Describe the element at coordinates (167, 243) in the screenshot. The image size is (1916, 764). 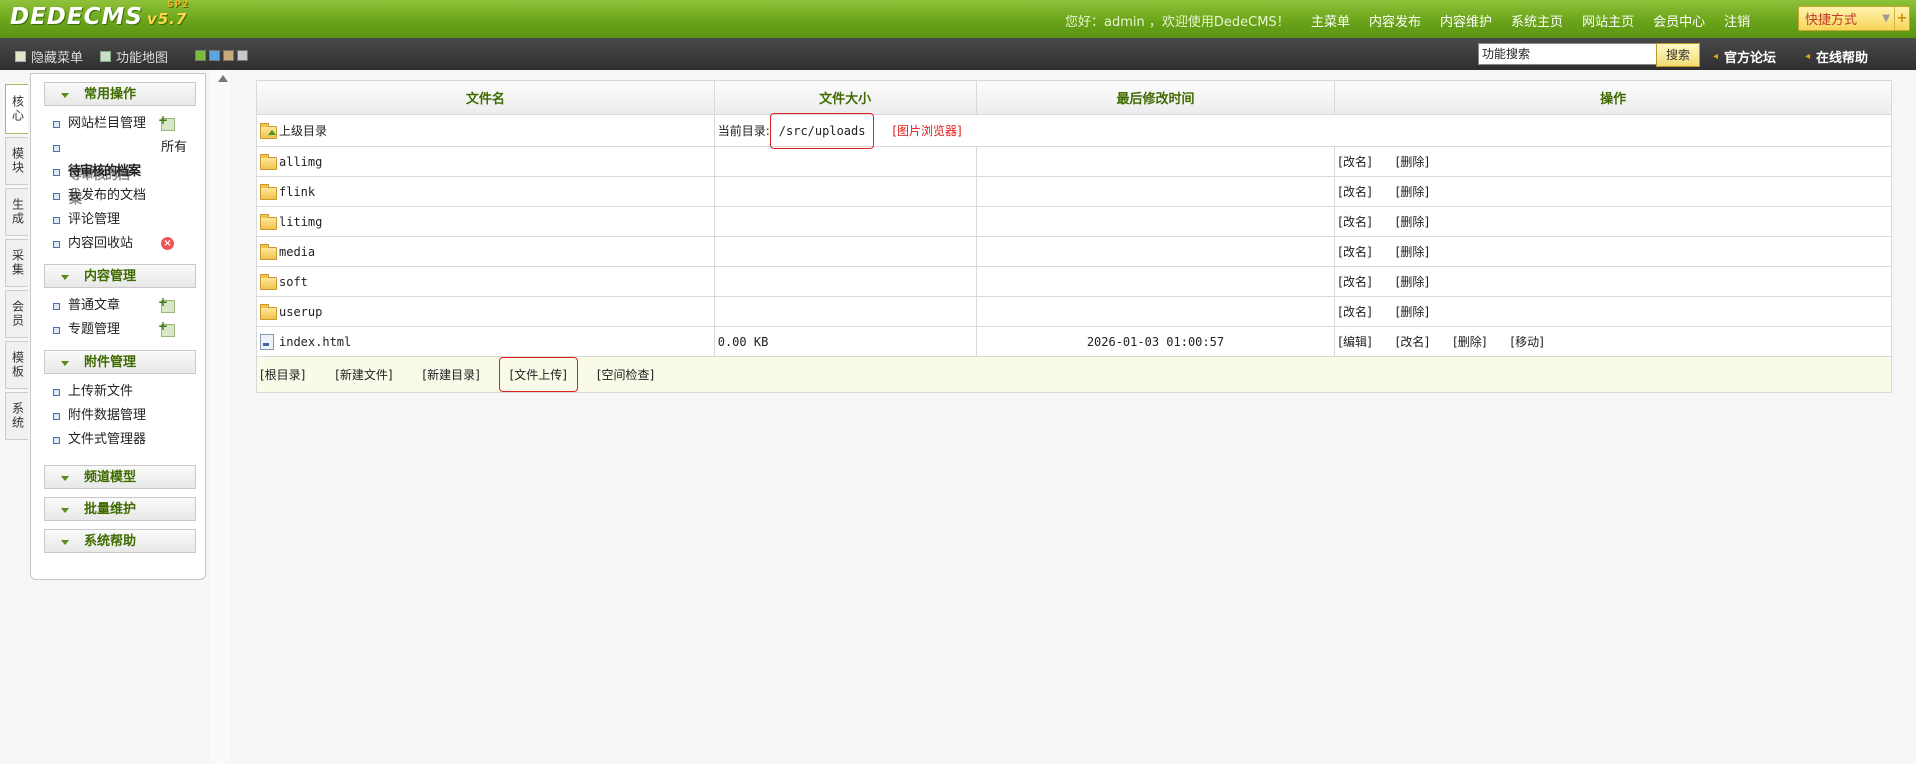
I see `delete-icon: ×` at that location.